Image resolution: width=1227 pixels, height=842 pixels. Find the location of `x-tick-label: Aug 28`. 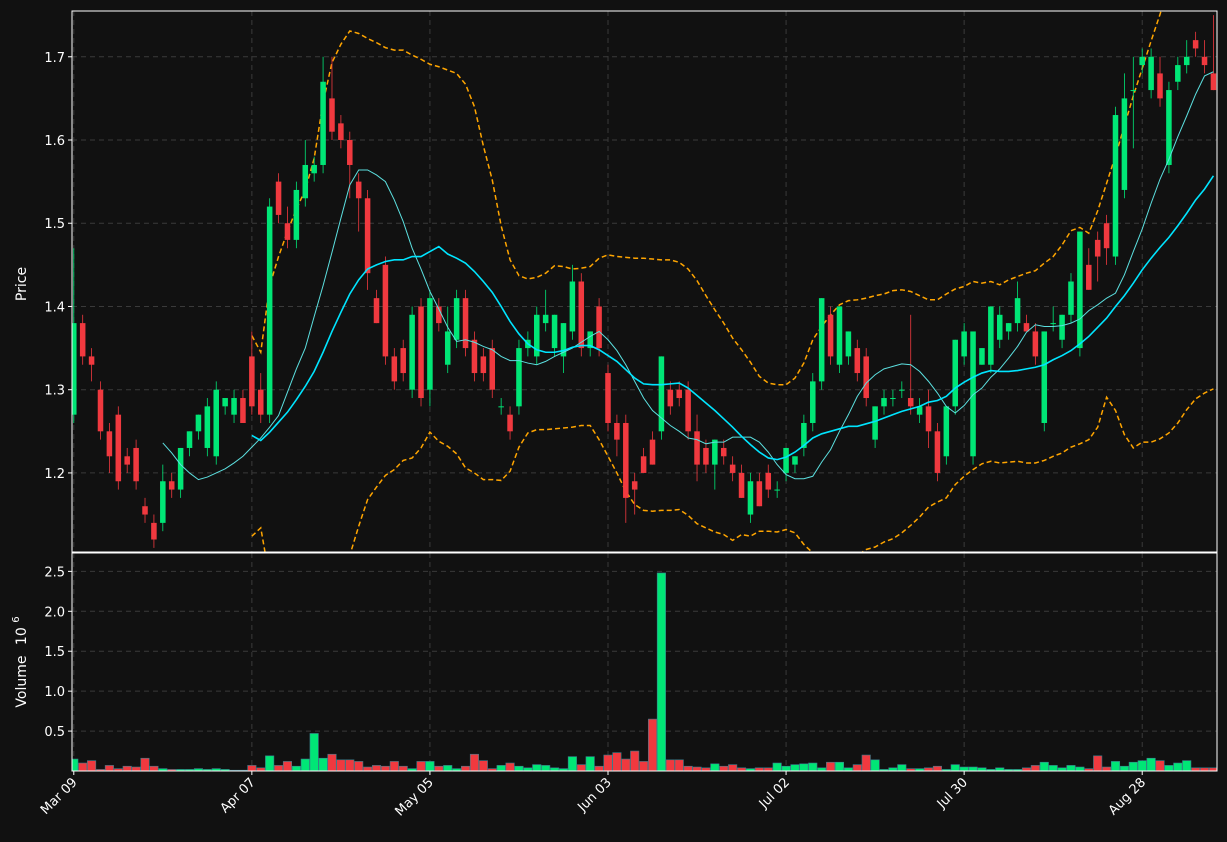

x-tick-label: Aug 28 is located at coordinates (1127, 796).